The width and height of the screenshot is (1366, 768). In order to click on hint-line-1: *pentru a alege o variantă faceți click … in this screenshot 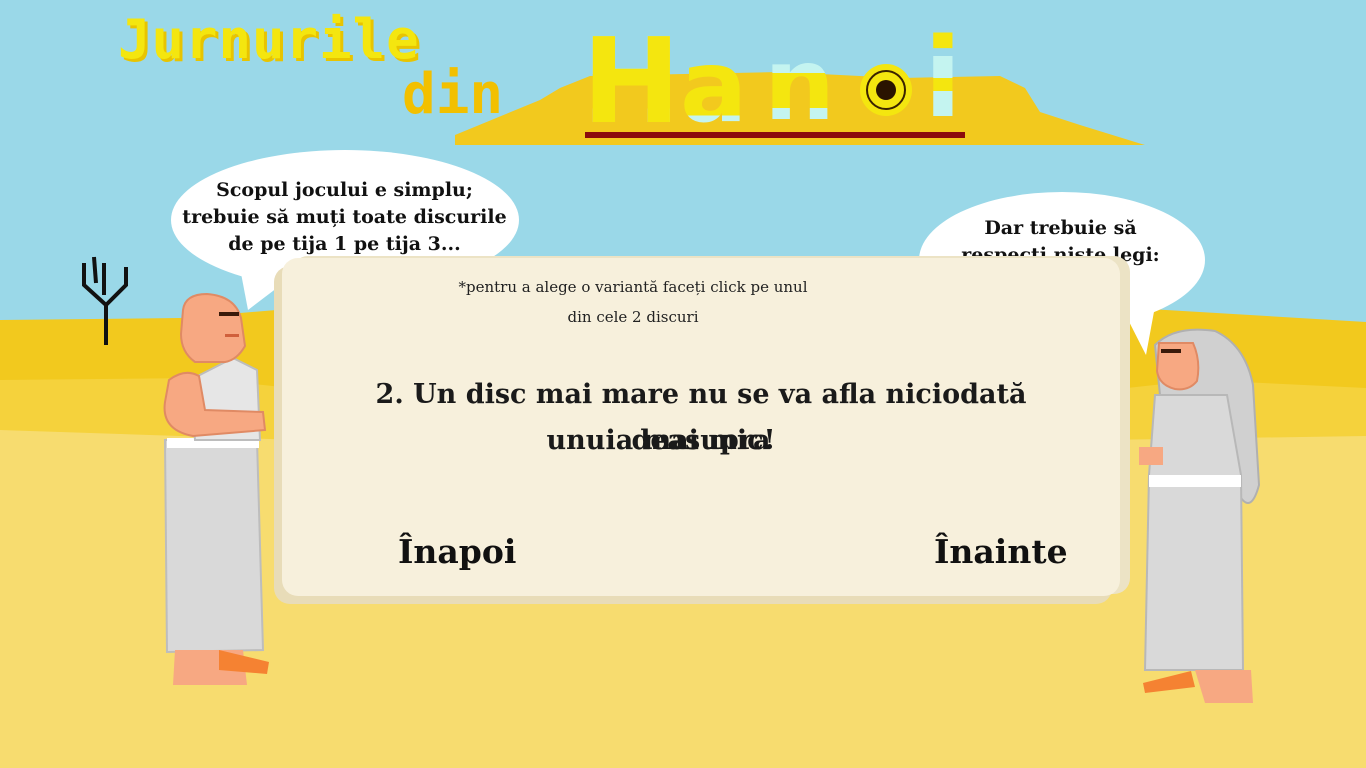, I will do `click(633, 287)`.